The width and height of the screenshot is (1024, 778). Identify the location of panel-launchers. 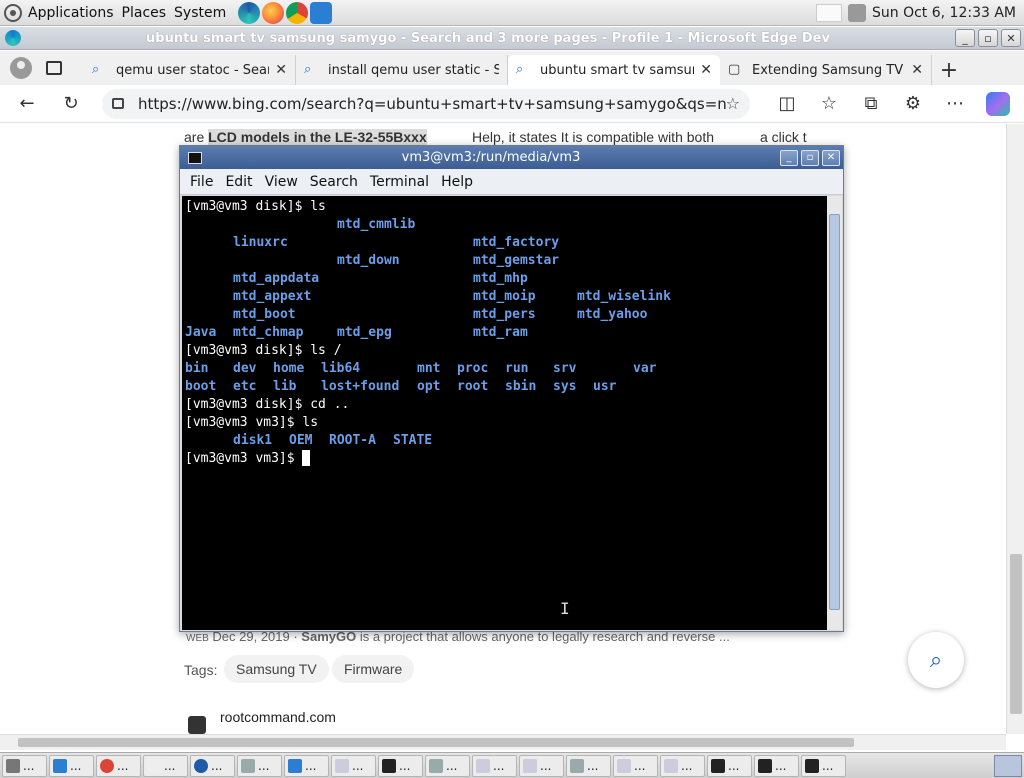
(285, 12).